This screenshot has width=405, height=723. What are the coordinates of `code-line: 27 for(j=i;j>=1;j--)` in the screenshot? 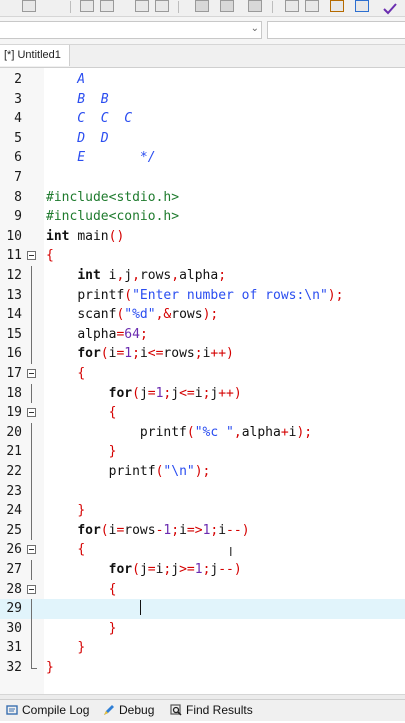 It's located at (202, 570).